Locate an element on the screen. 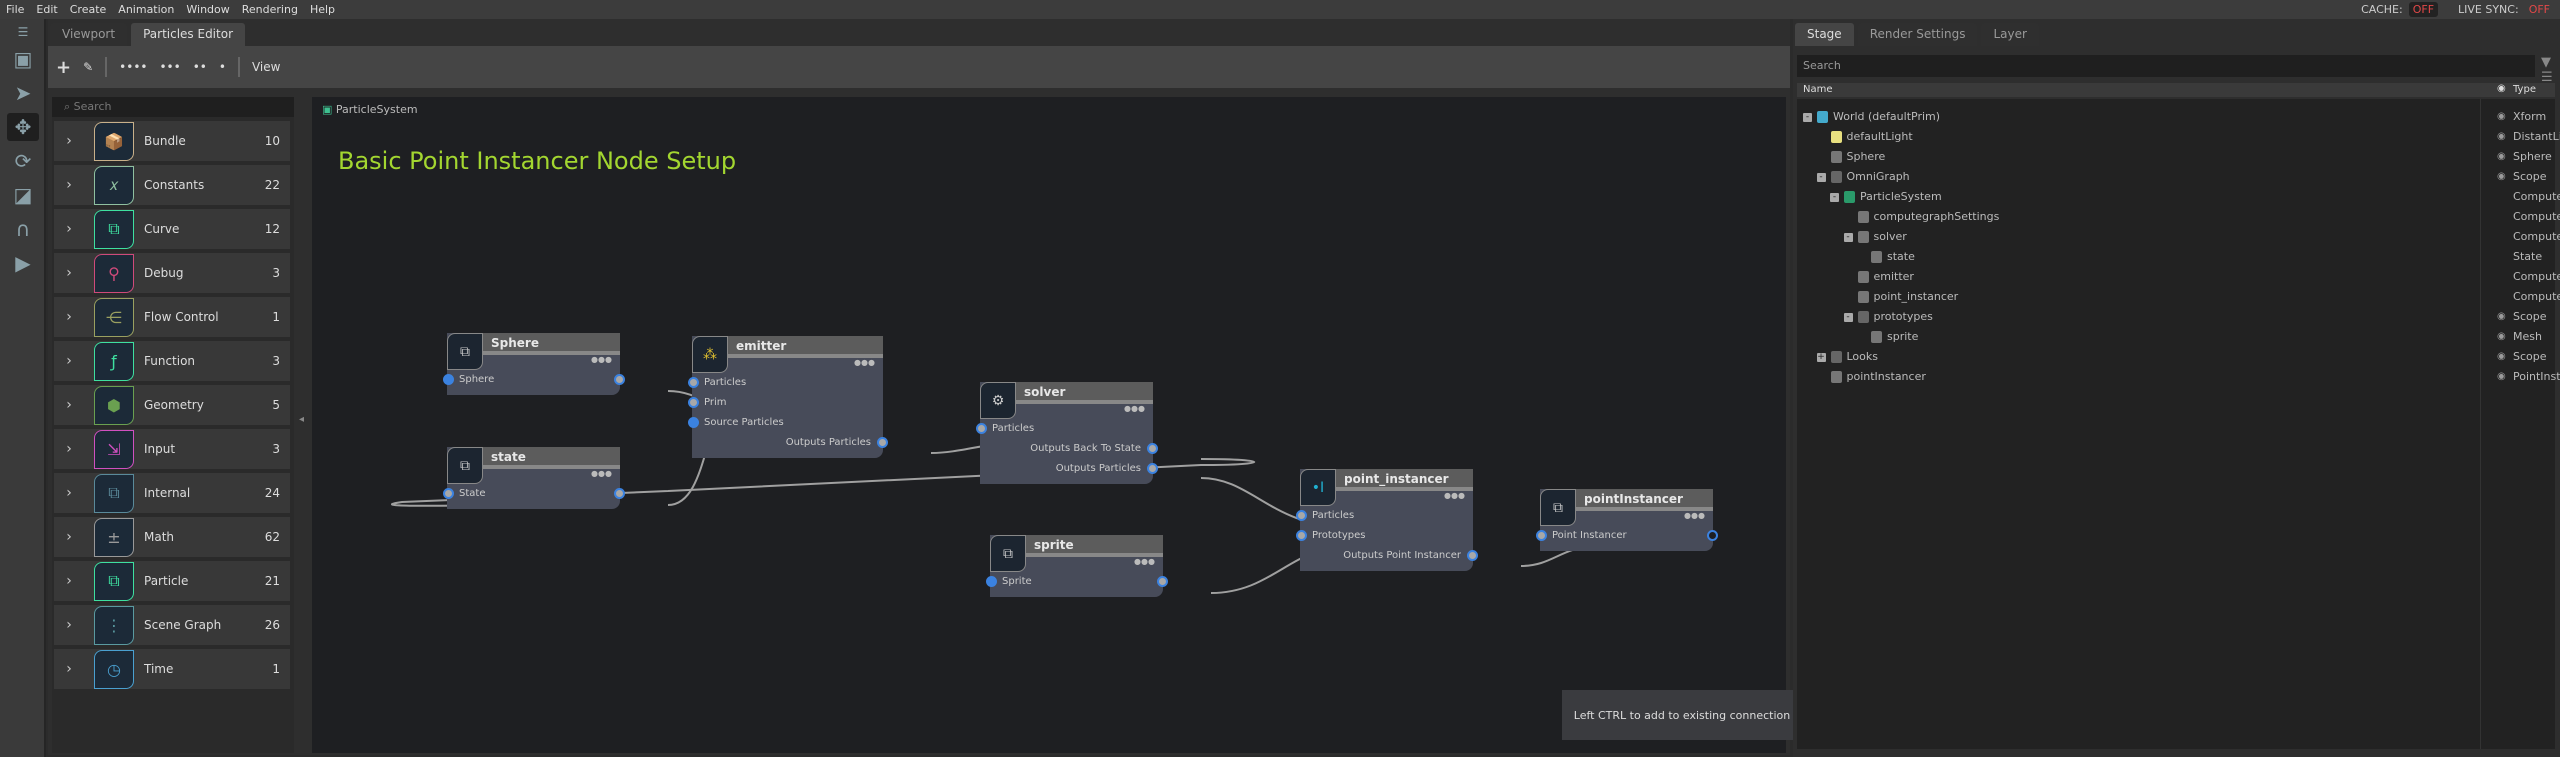 The height and width of the screenshot is (757, 2560). node-sphere: ⧉ Sphere ●●● Sphere is located at coordinates (534, 364).